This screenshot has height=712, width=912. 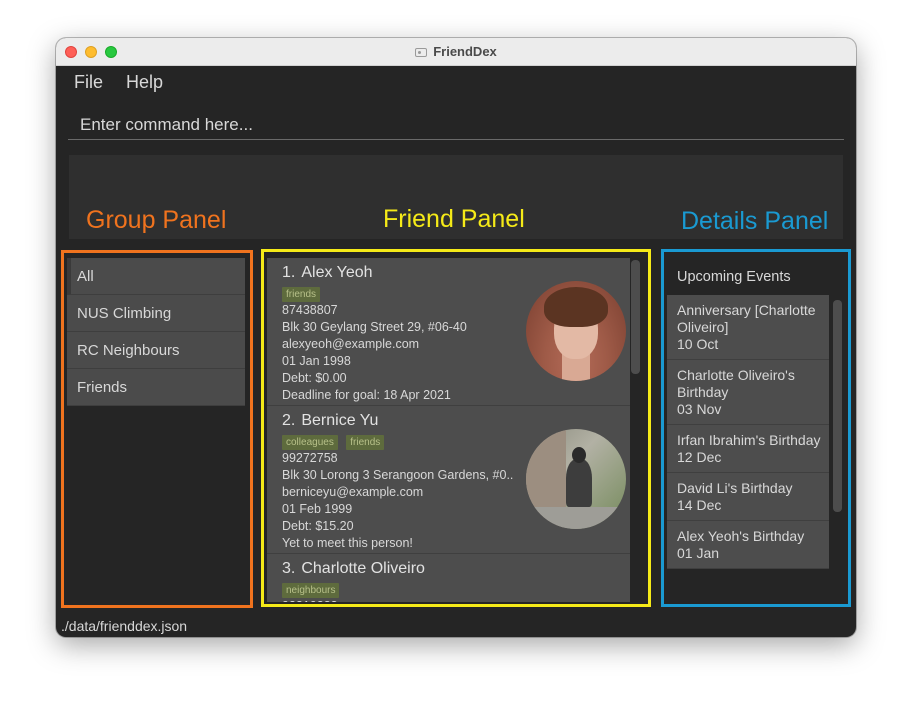 What do you see at coordinates (465, 51) in the screenshot?
I see `window-title-text: FriendDex` at bounding box center [465, 51].